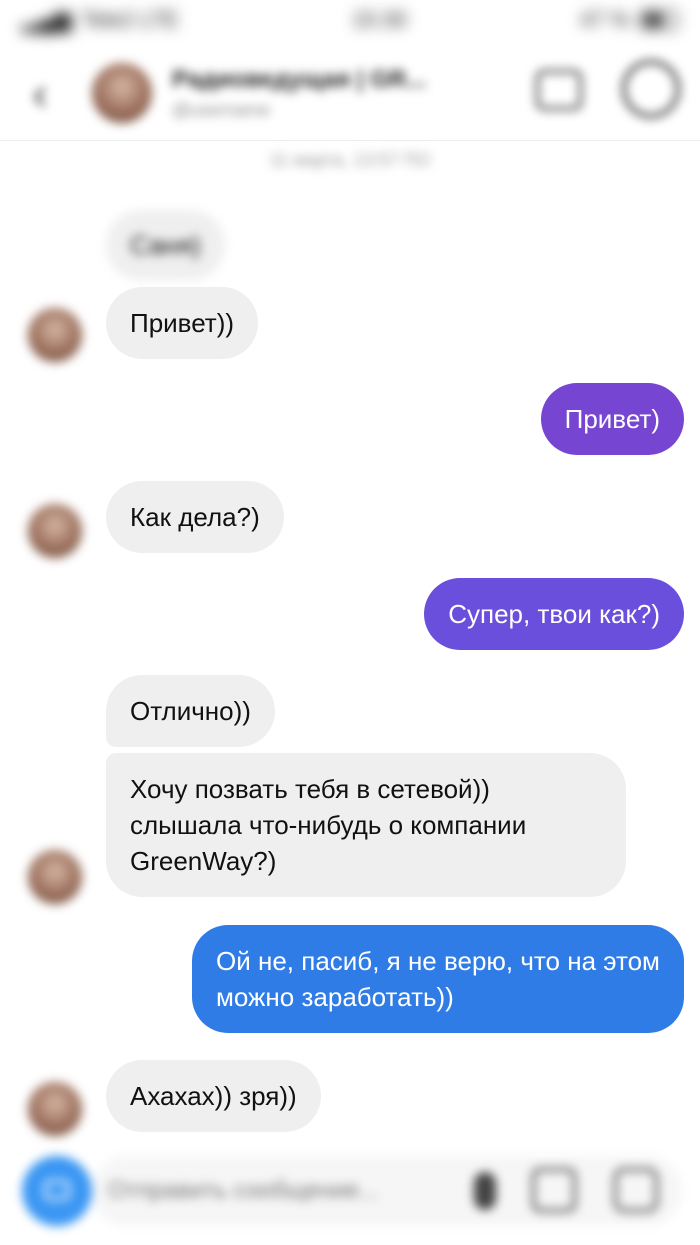 The height and width of the screenshot is (1245, 700). What do you see at coordinates (350, 160) in the screenshot?
I see `conversation-timestamp: 11 марта, 13:57 ПО` at bounding box center [350, 160].